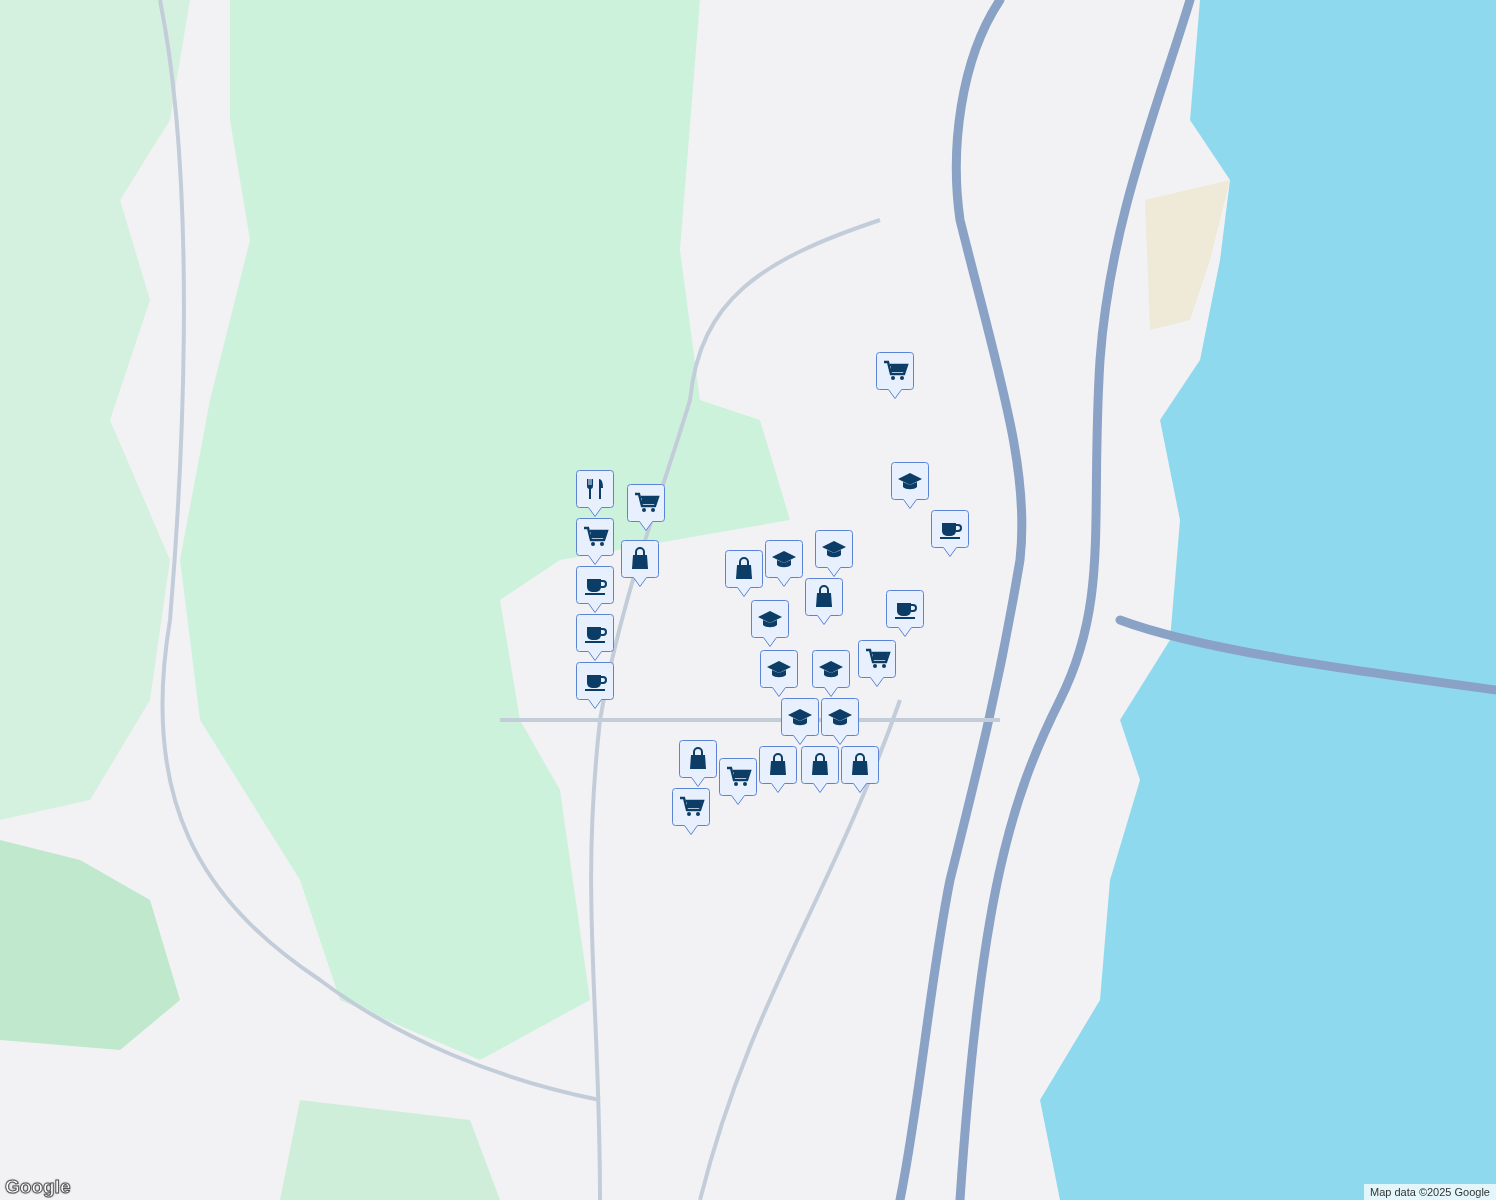  What do you see at coordinates (38, 1187) in the screenshot?
I see `map-logo: Google` at bounding box center [38, 1187].